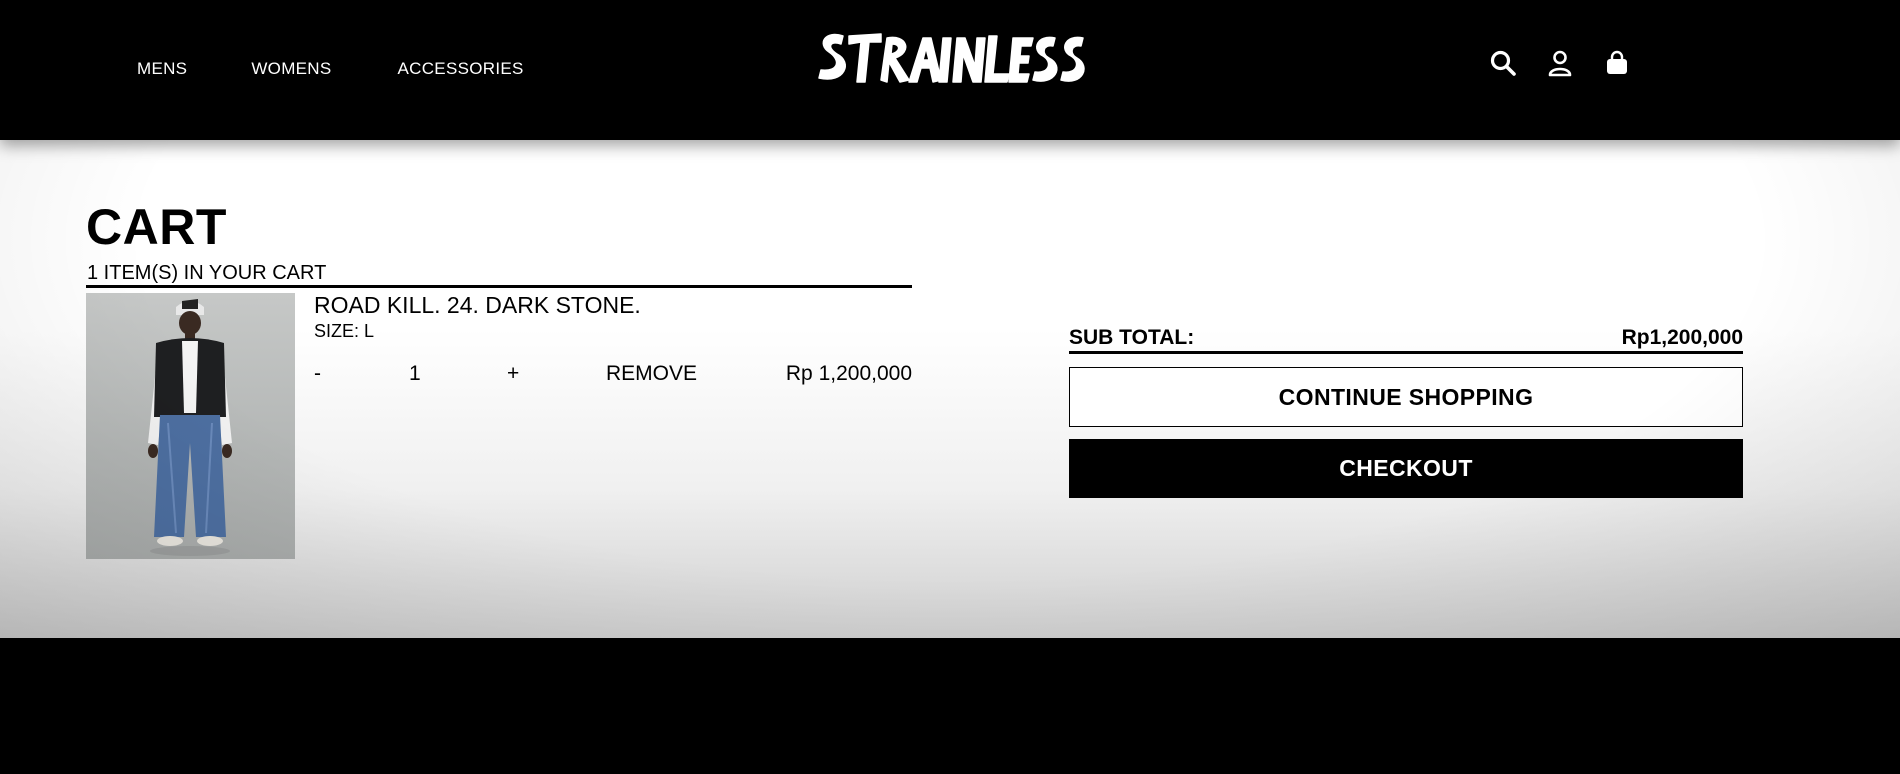  I want to click on shopping-bag-icon, so click(1617, 63).